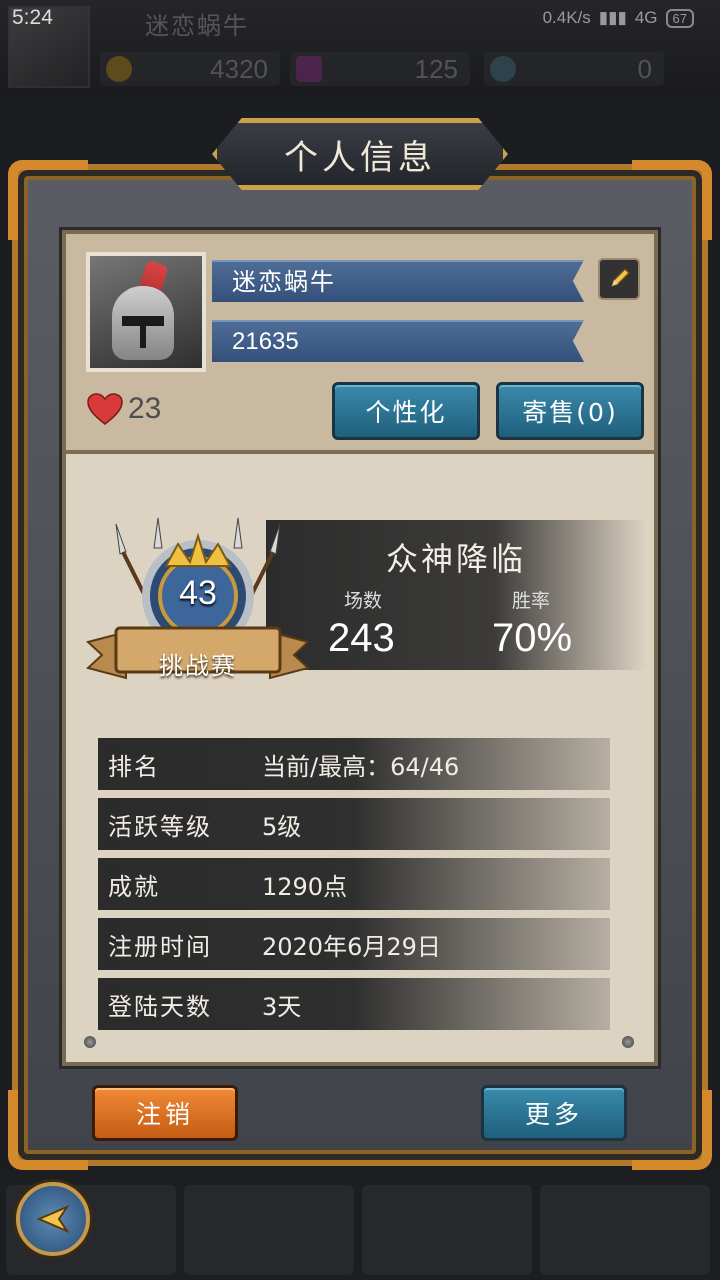 Image resolution: width=720 pixels, height=1280 pixels. What do you see at coordinates (436, 68) in the screenshot?
I see `gem-amount: 125` at bounding box center [436, 68].